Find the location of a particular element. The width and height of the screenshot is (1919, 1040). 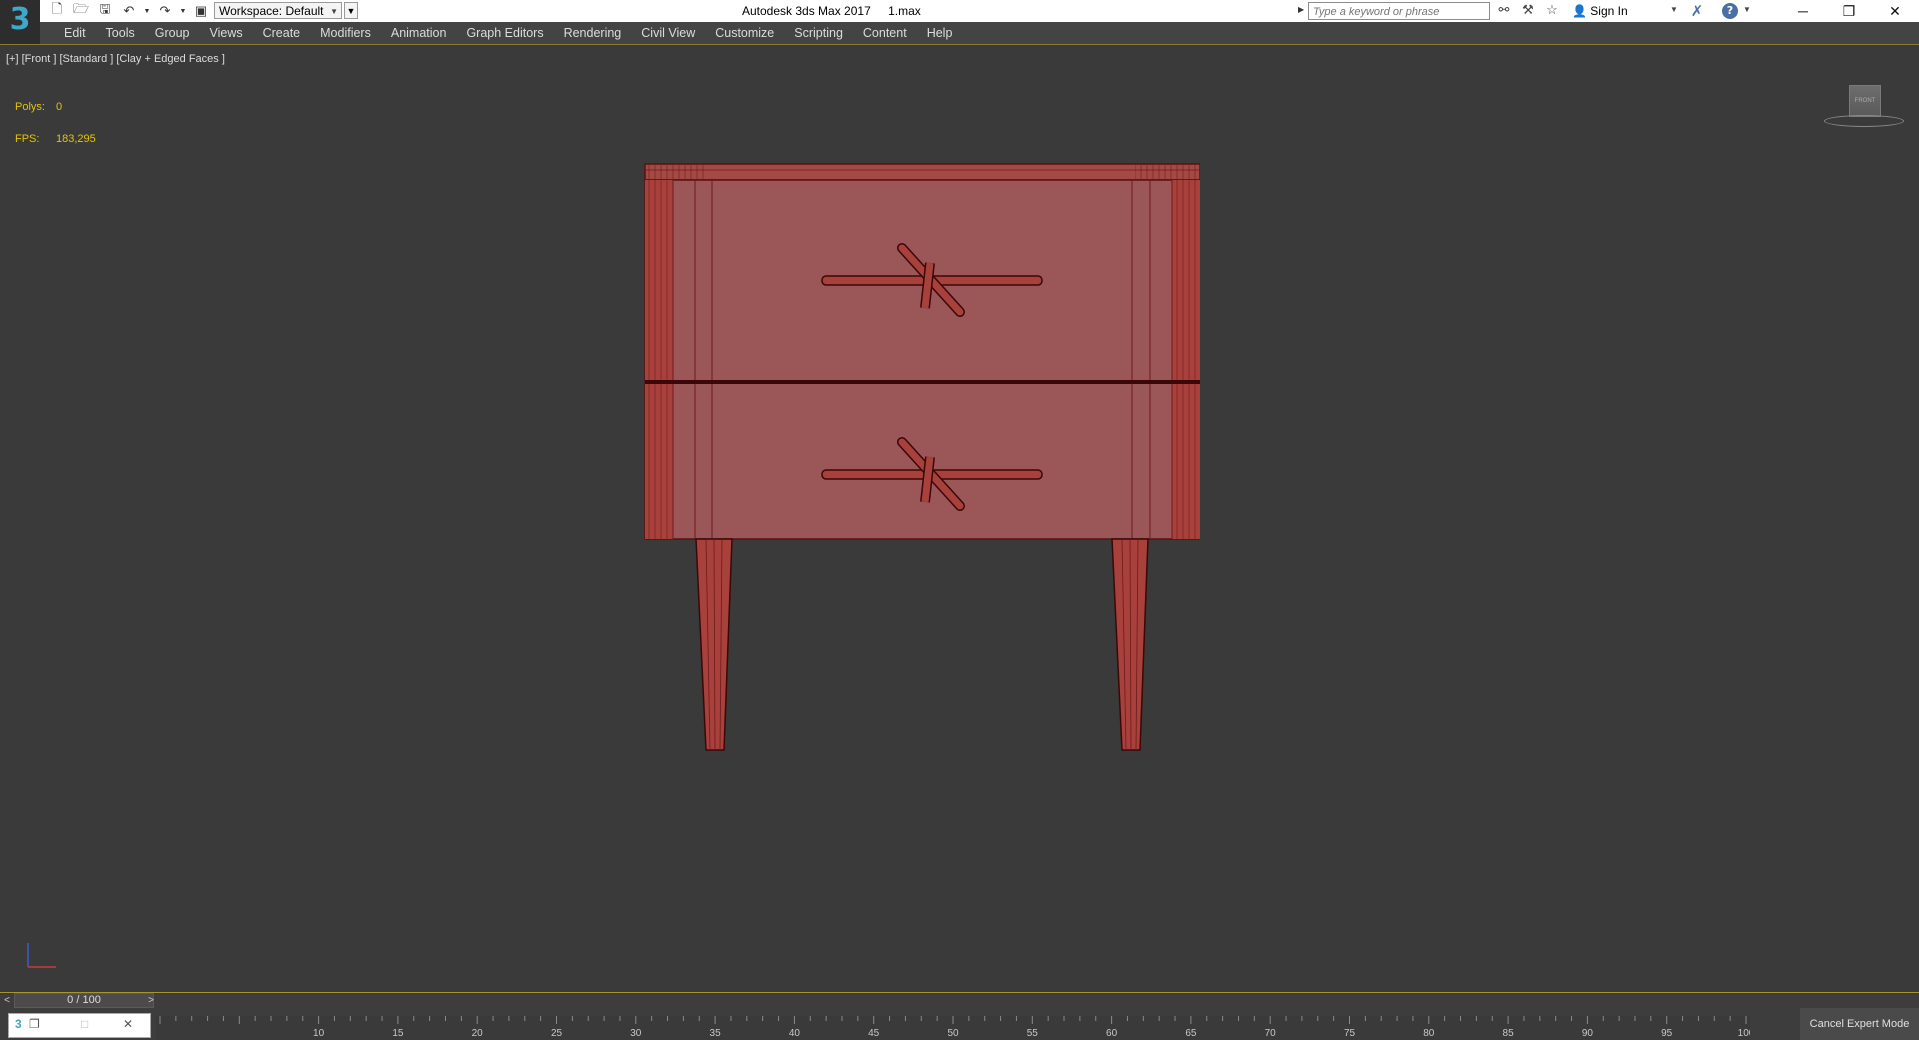

menu-item-customize: Customize is located at coordinates (744, 33).